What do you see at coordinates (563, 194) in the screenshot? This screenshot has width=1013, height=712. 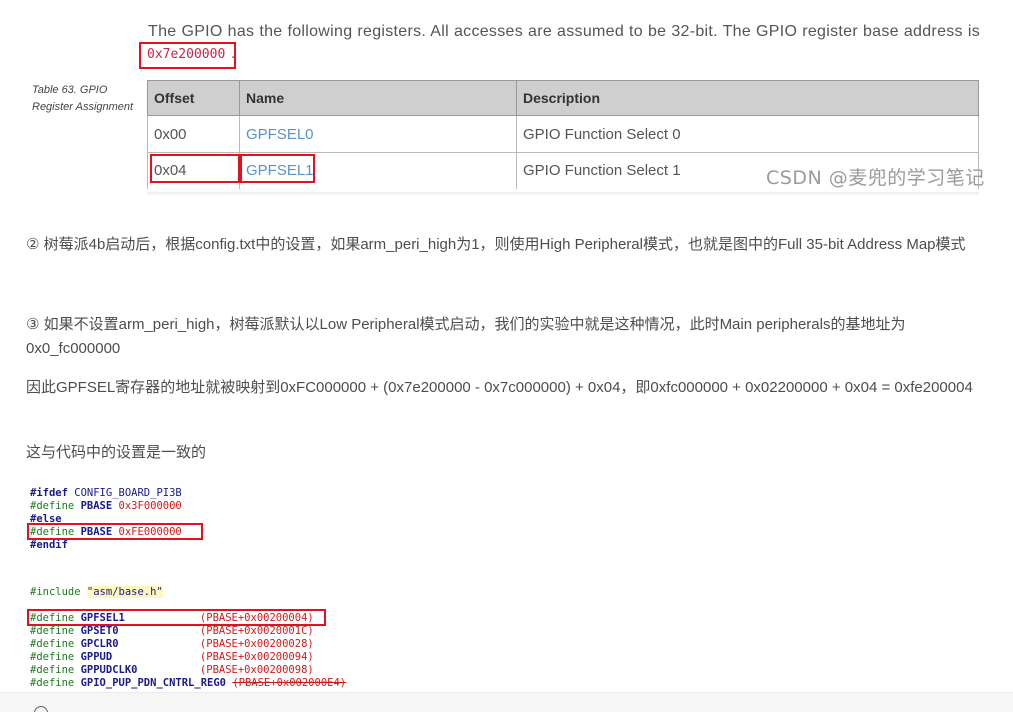 I see `screenshot-fade` at bounding box center [563, 194].